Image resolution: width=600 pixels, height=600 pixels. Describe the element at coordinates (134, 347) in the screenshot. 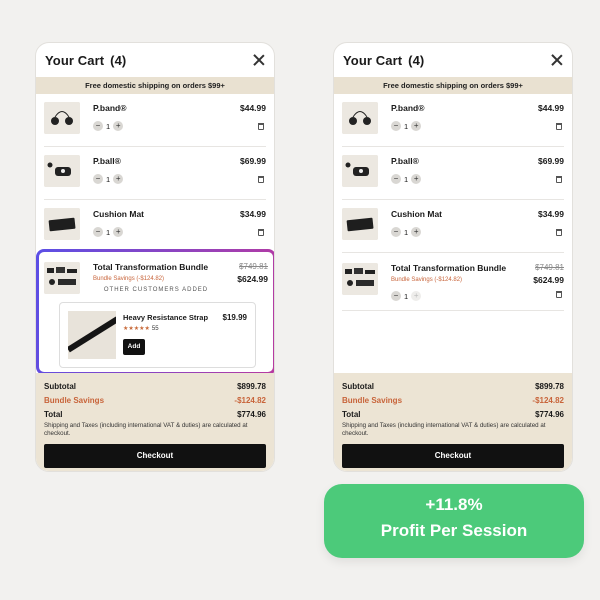

I see `add-button: Add` at that location.